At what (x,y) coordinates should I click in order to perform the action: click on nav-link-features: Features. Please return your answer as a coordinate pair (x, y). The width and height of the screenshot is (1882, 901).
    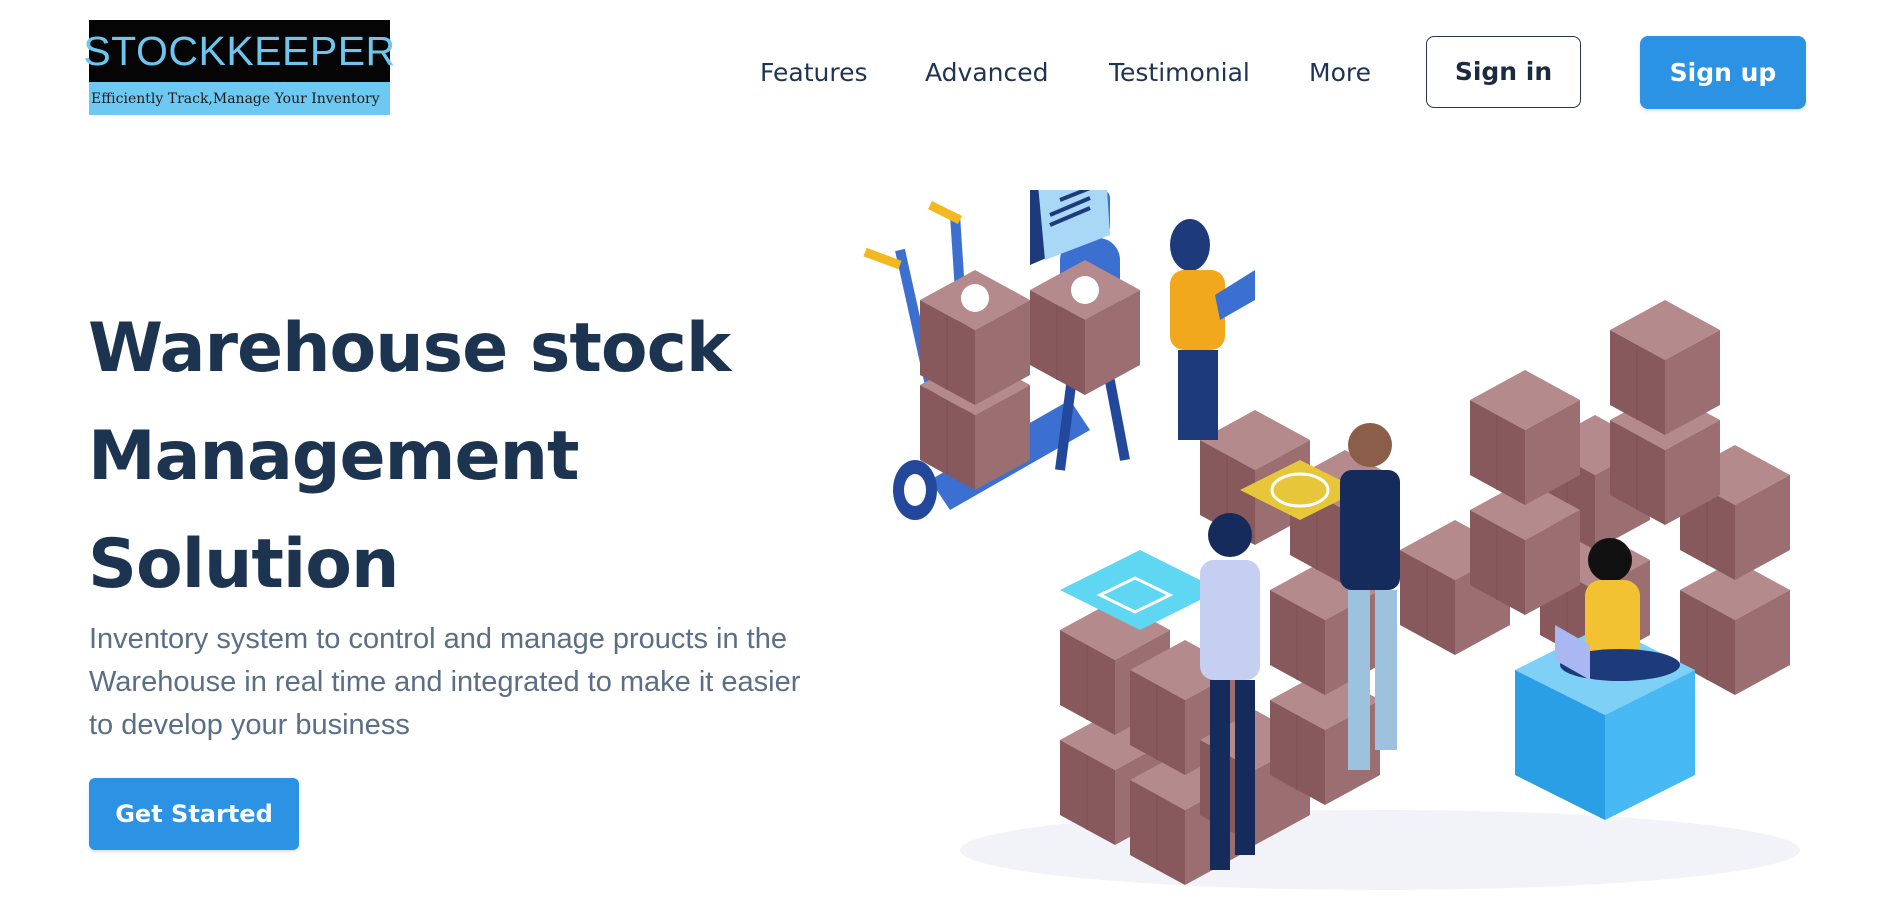
    Looking at the image, I should click on (814, 73).